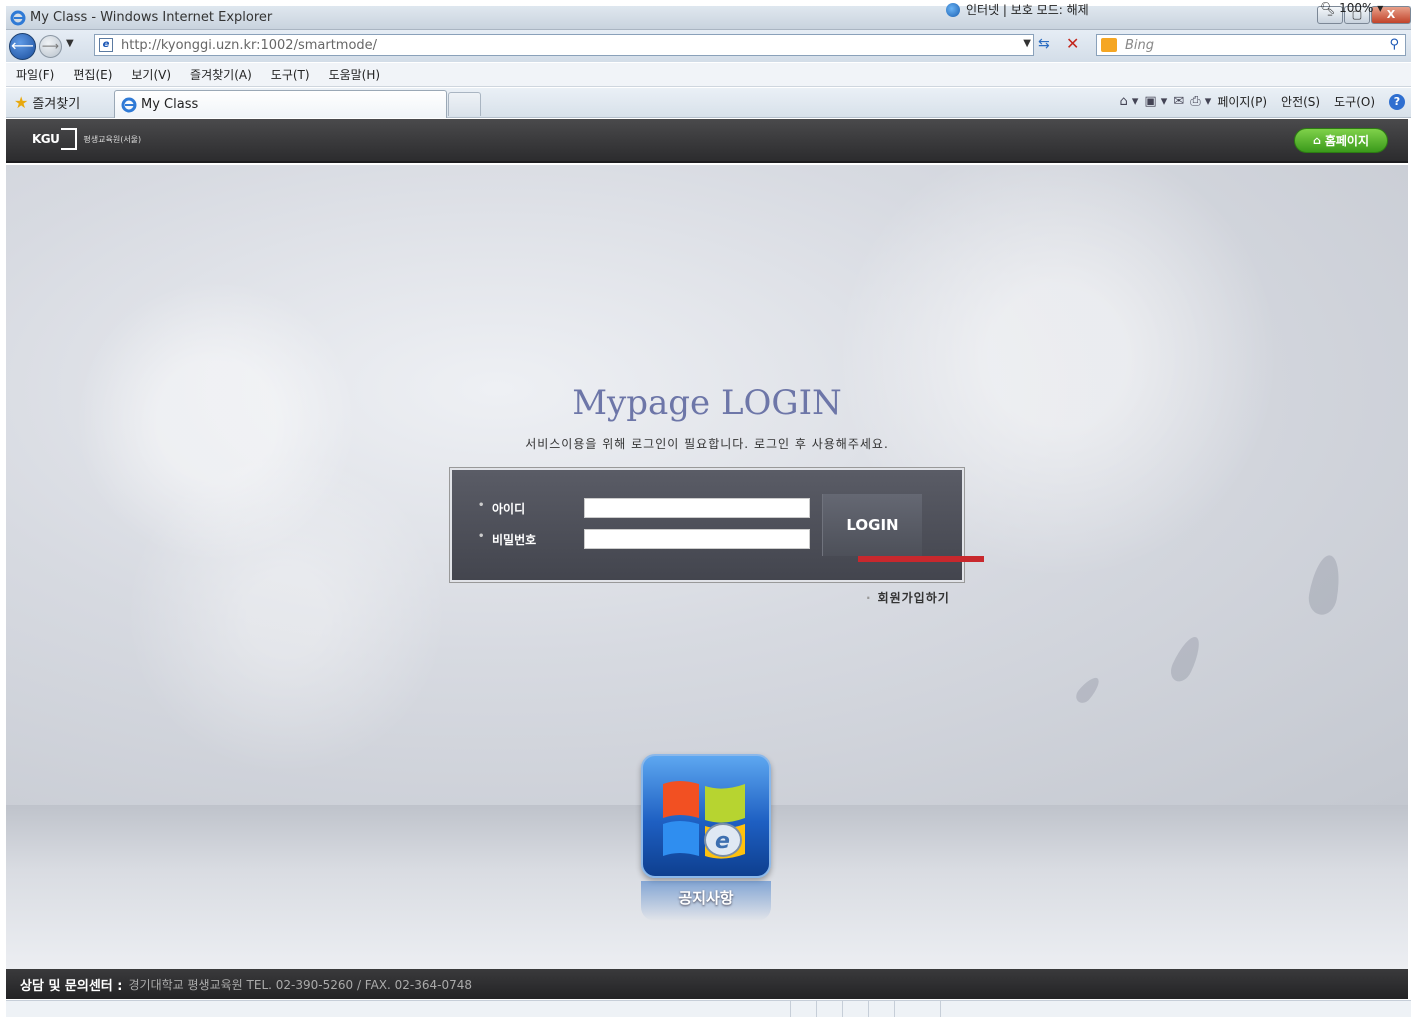 The width and height of the screenshot is (1417, 1017). I want to click on login-button: LOGIN, so click(872, 525).